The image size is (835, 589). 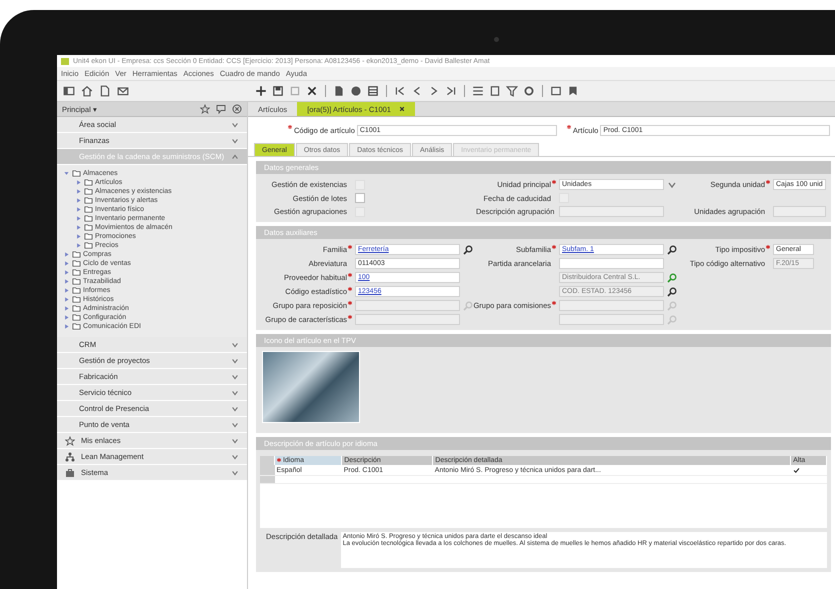 I want to click on app-icon, so click(x=65, y=61).